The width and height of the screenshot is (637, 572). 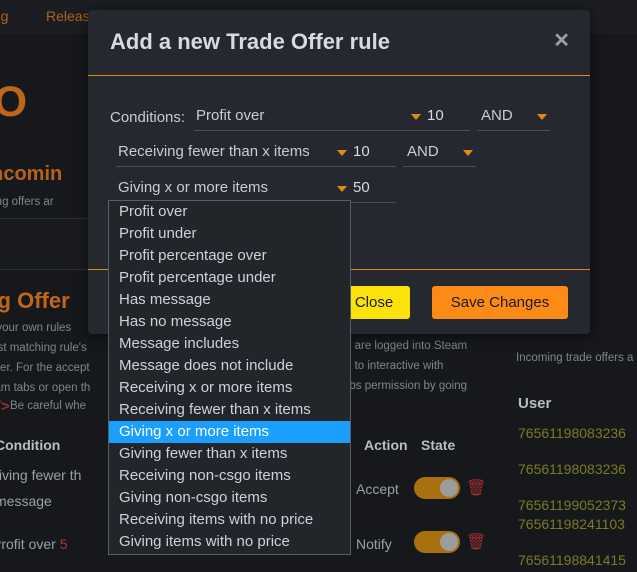 I want to click on condition-select-2-value: Receiving fewer than x items, so click(x=214, y=151).